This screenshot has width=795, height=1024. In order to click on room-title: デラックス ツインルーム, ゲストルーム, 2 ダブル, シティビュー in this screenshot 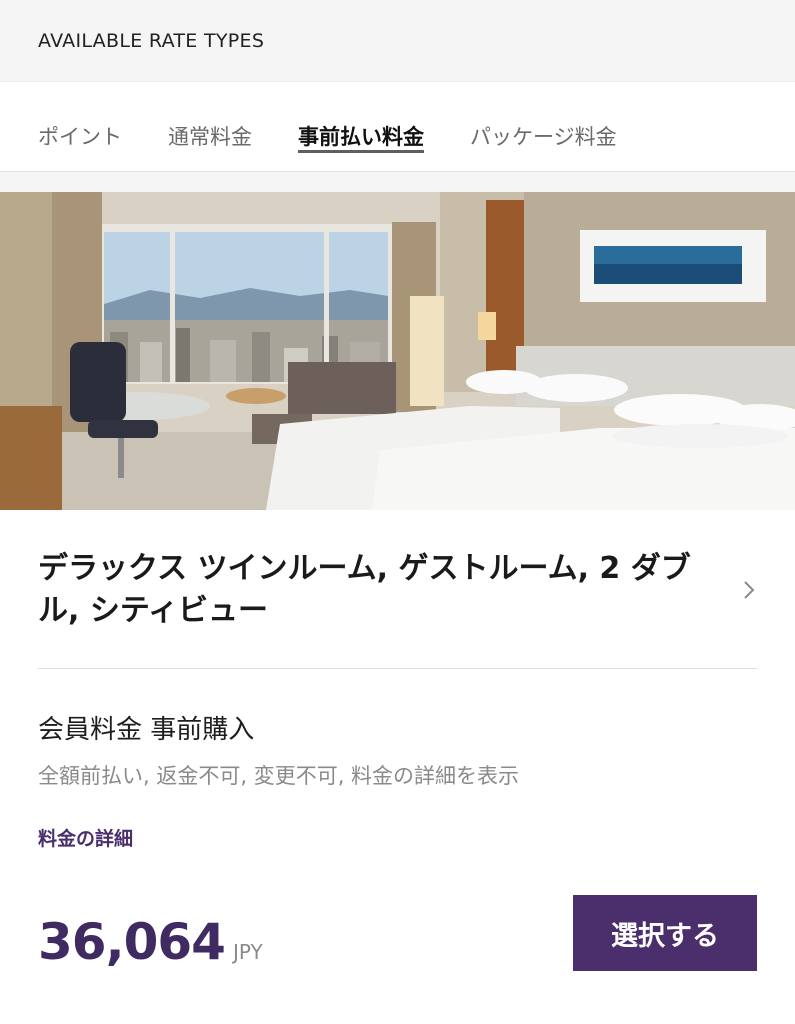, I will do `click(364, 589)`.